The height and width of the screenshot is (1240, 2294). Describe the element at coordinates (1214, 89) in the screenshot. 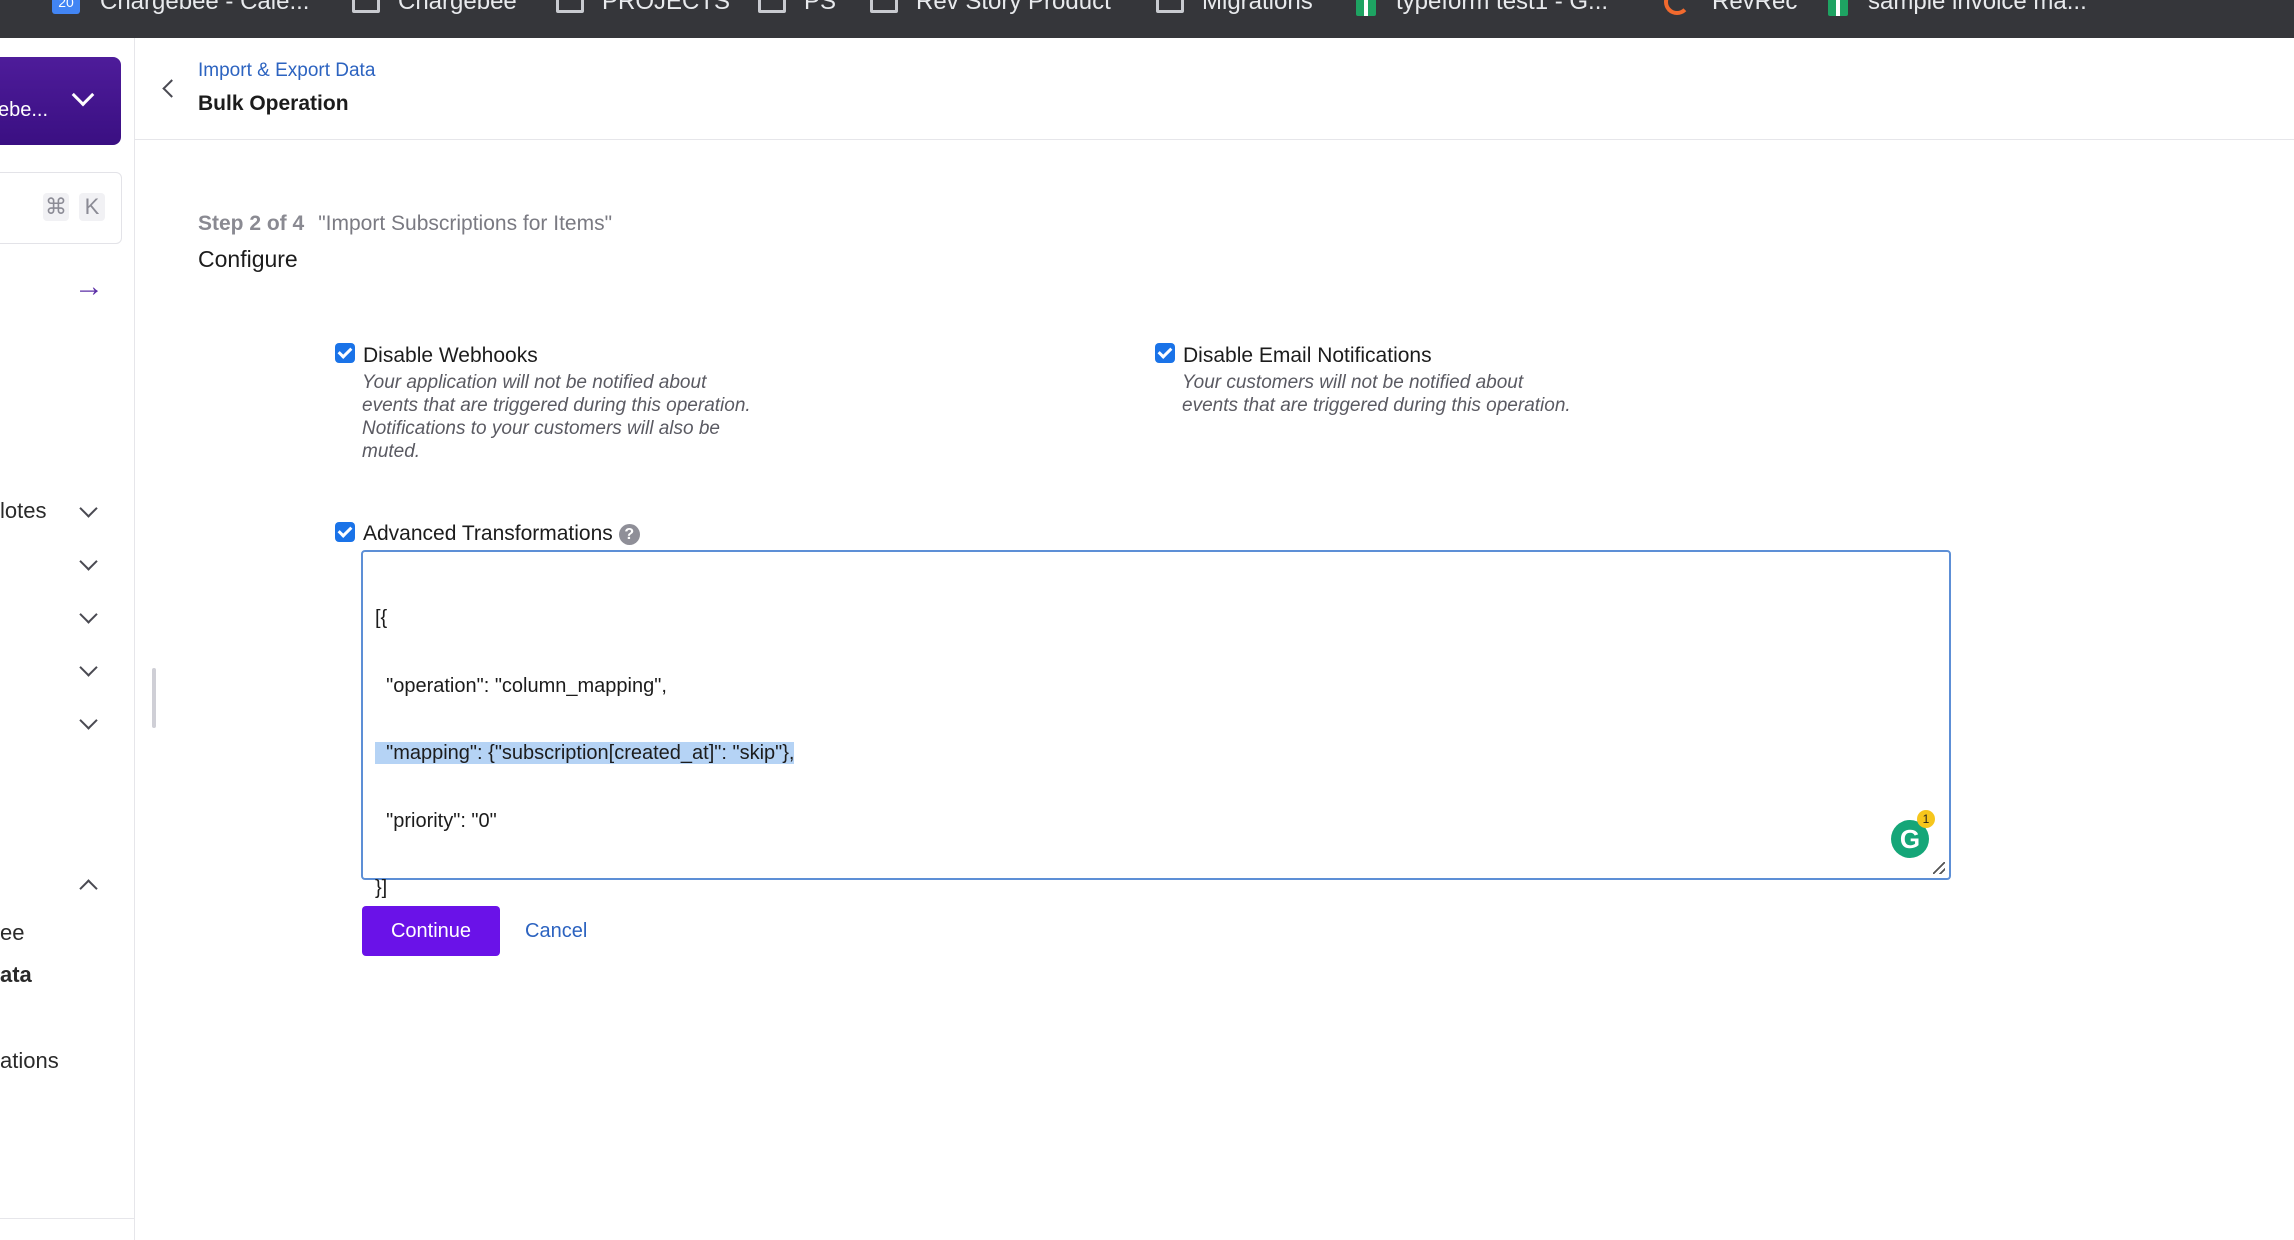

I see `page-header: Import & Export Data Bulk Operation` at that location.